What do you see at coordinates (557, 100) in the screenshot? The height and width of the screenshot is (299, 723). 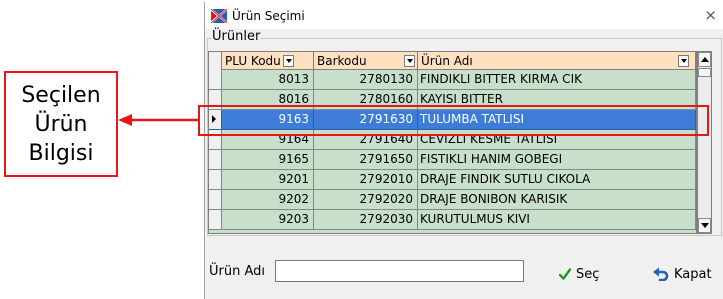 I see `cell-urun-adi: KAYISI BITTER` at bounding box center [557, 100].